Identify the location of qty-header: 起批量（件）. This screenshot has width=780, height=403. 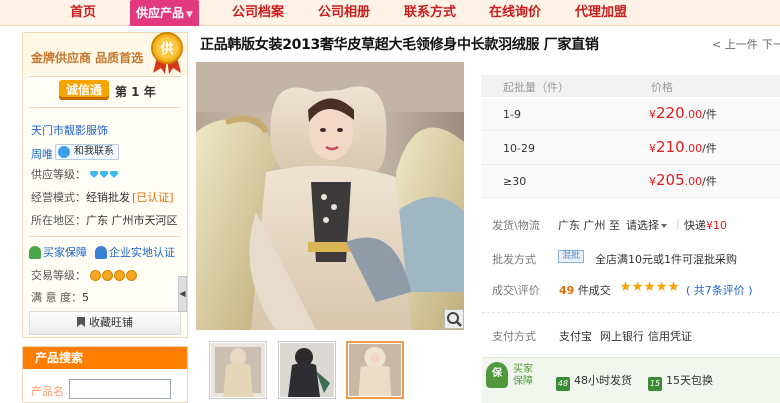
(536, 87).